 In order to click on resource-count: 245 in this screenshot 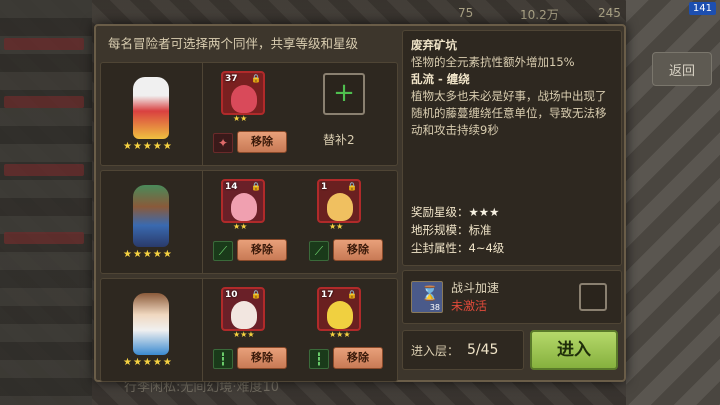, I will do `click(609, 13)`.